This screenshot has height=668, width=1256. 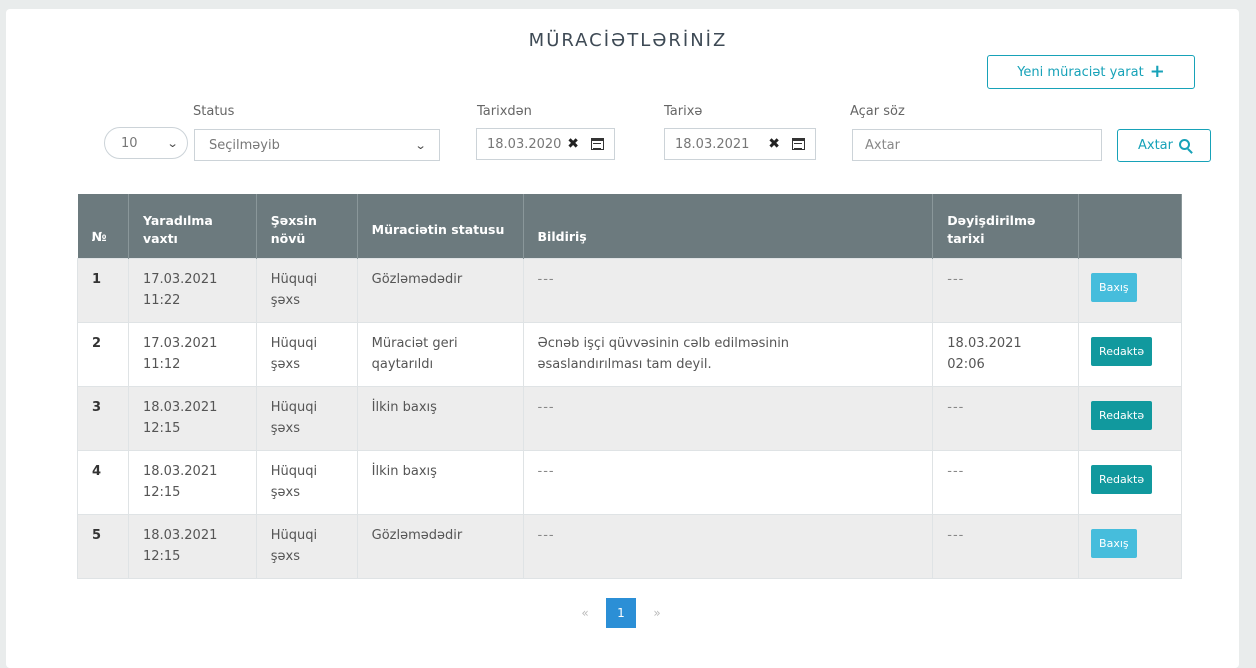 What do you see at coordinates (628, 40) in the screenshot?
I see `page-title: MÜRACİƏTLƏRİNİZ` at bounding box center [628, 40].